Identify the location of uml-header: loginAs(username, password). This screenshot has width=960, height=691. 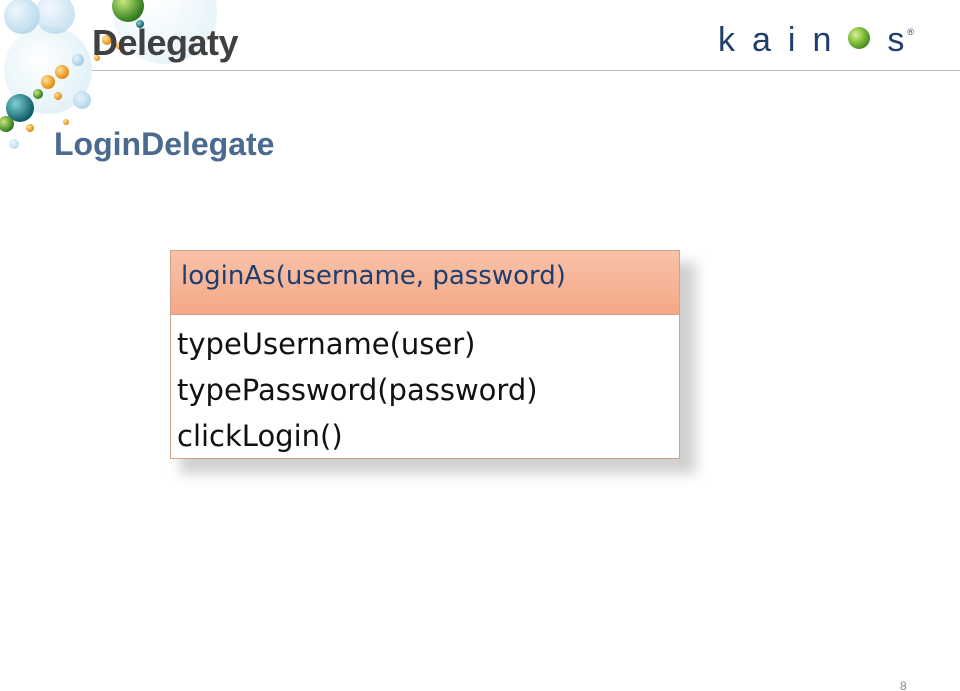
(425, 283).